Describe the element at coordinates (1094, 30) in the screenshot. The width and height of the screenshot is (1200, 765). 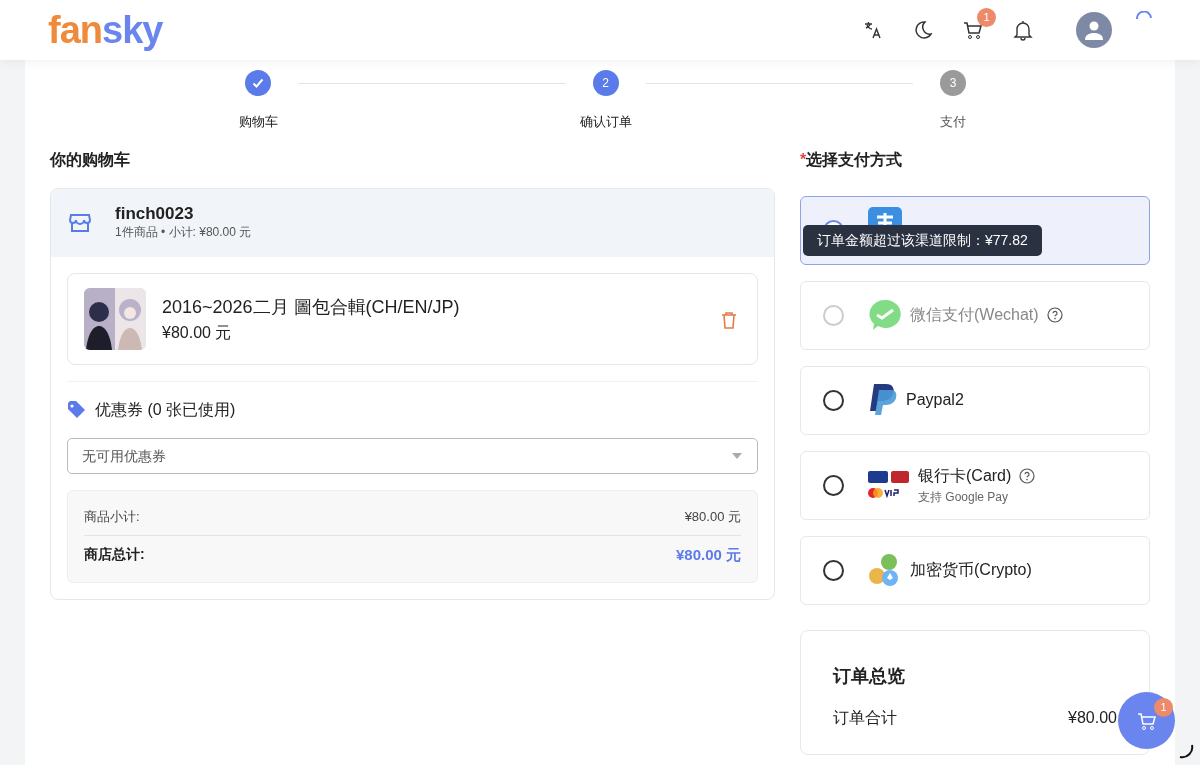
I see `user-avatar` at that location.